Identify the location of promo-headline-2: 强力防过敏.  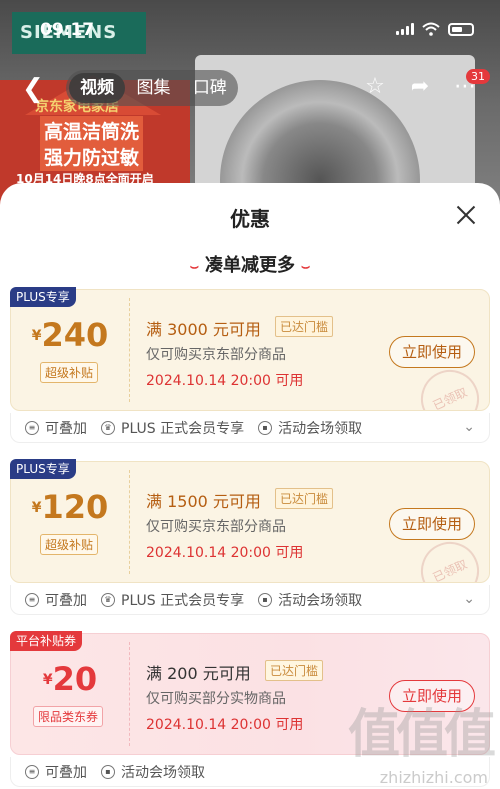
(92, 156).